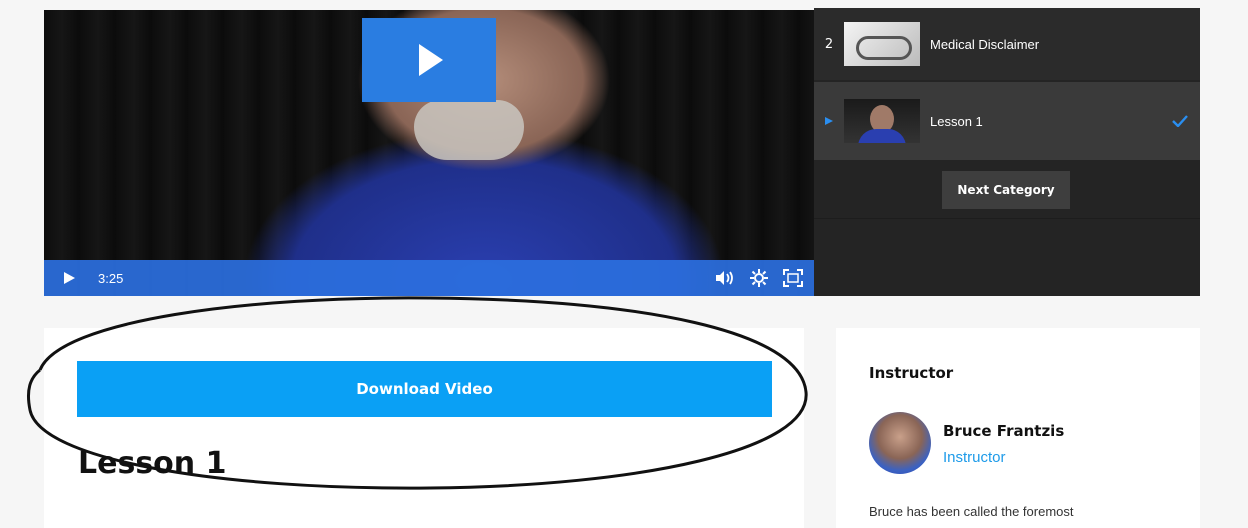 The image size is (1248, 528). Describe the element at coordinates (971, 511) in the screenshot. I see `instructor-bio: Bruce has been called the foremost` at that location.